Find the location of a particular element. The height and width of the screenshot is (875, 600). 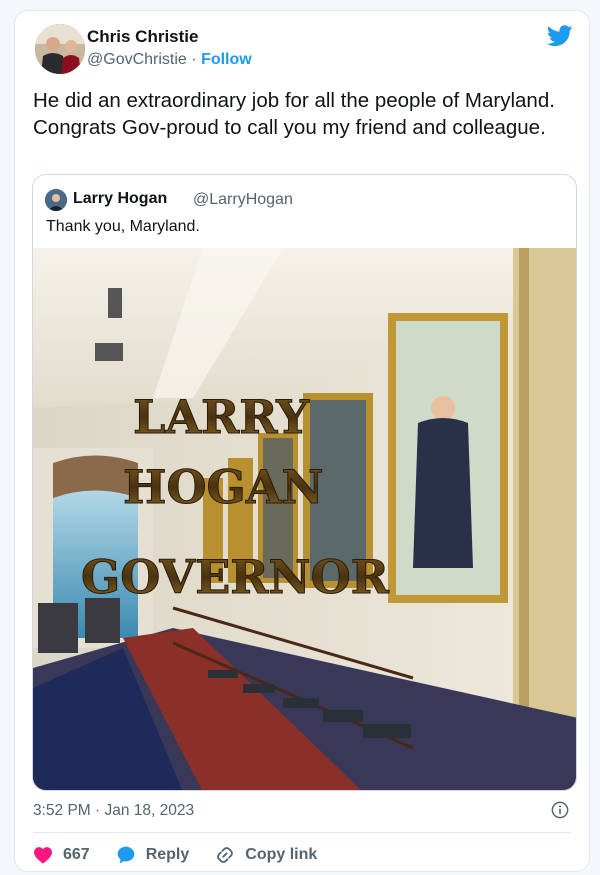

author-avatar is located at coordinates (60, 49).